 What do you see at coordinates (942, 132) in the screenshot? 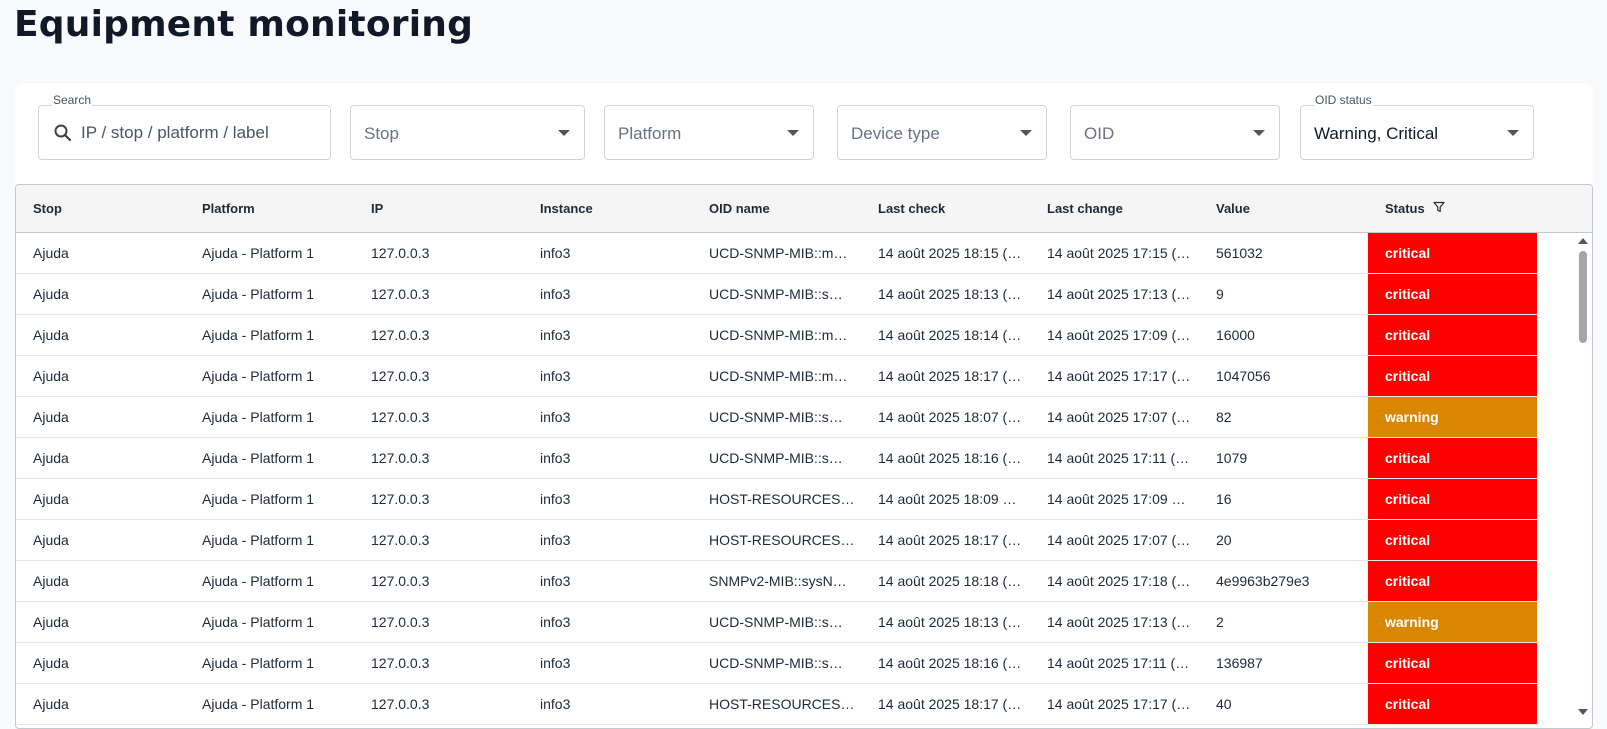
I see `device-type-select: Device type` at bounding box center [942, 132].